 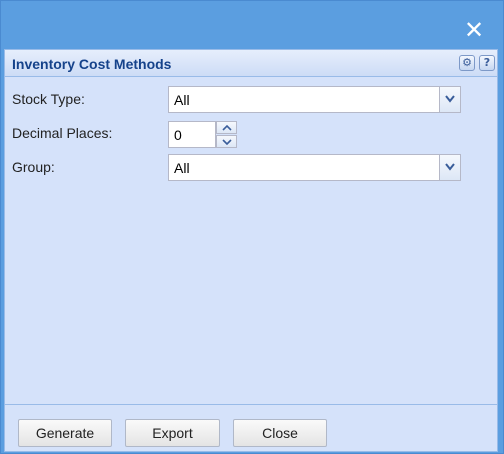 I want to click on decimal-places-label: Decimal Places:, so click(x=62, y=133).